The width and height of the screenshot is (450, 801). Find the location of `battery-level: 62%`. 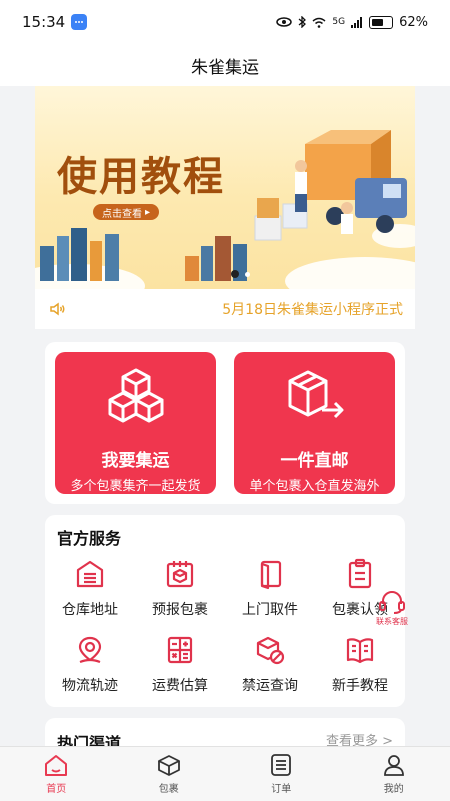

battery-level: 62% is located at coordinates (413, 22).